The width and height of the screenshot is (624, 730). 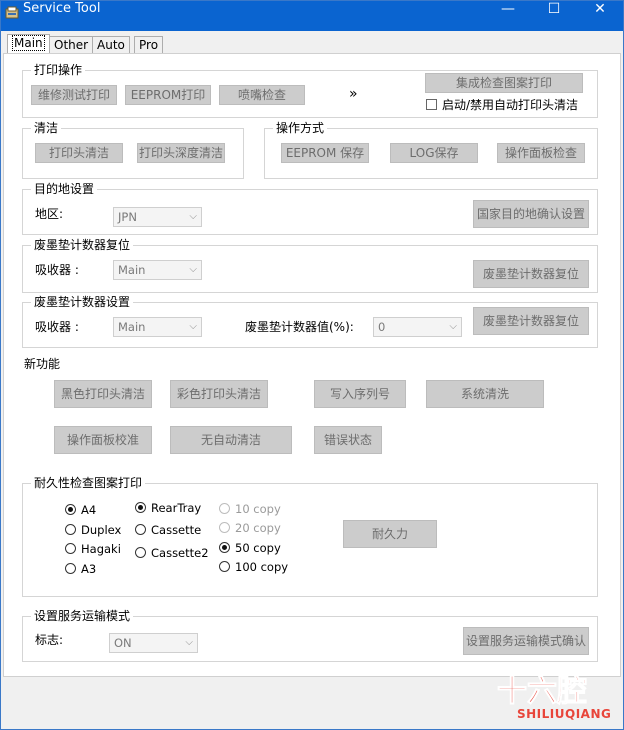 I want to click on region-label: 地区:, so click(x=49, y=214).